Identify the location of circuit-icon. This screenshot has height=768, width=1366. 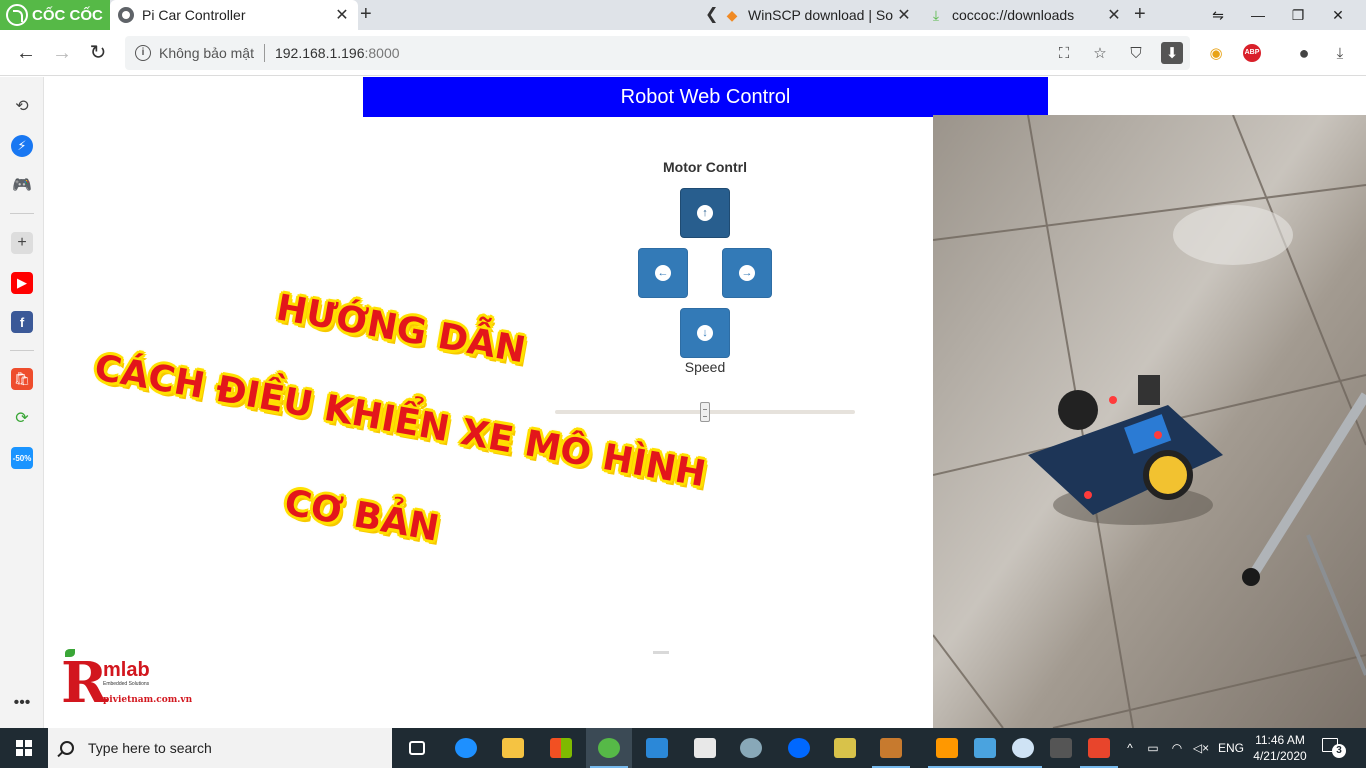
(845, 748).